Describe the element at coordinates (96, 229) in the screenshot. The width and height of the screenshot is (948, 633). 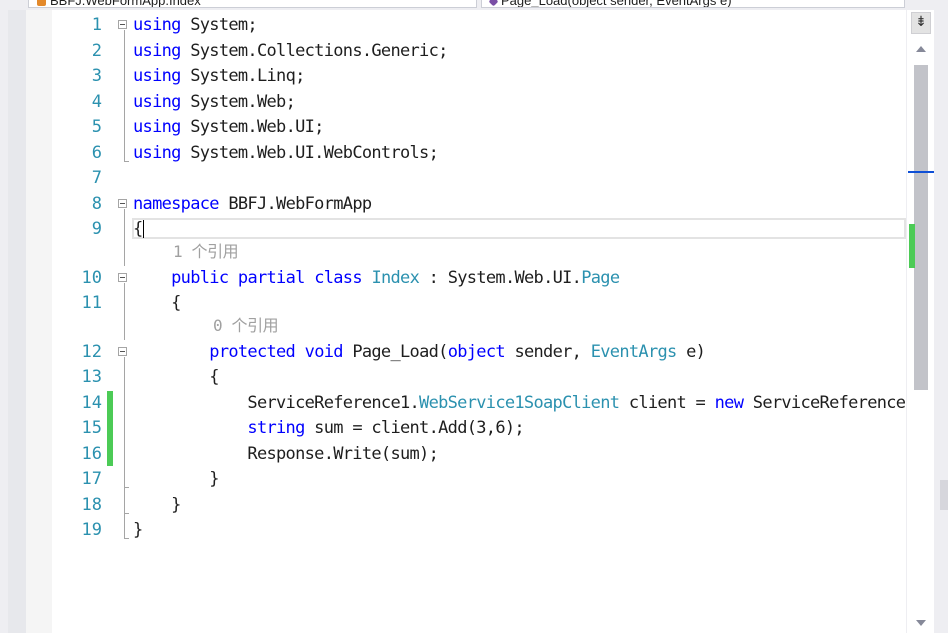
I see `line-number: 9` at that location.